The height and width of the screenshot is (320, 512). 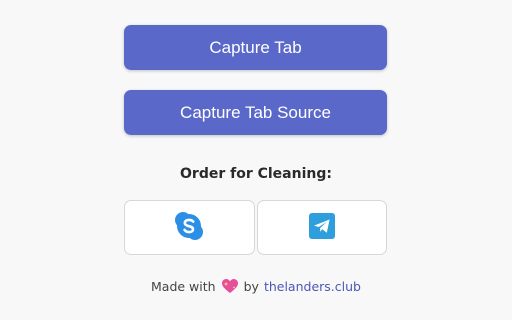 I want to click on skype-icon, so click(x=189, y=228).